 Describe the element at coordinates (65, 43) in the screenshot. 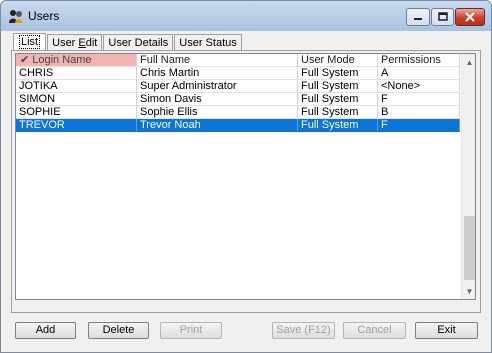

I see `tab-user-edit-label-prefix: User` at that location.